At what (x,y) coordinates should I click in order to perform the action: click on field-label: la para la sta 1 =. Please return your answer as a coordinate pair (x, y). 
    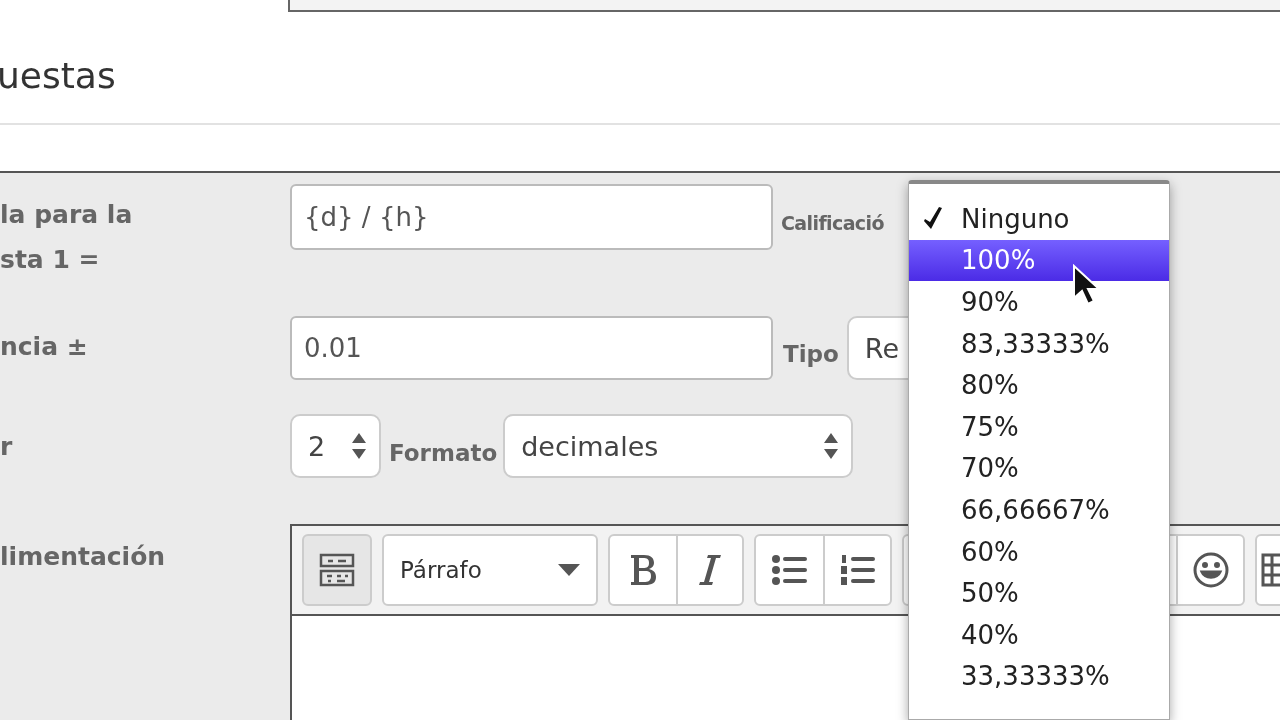
    Looking at the image, I should click on (67, 237).